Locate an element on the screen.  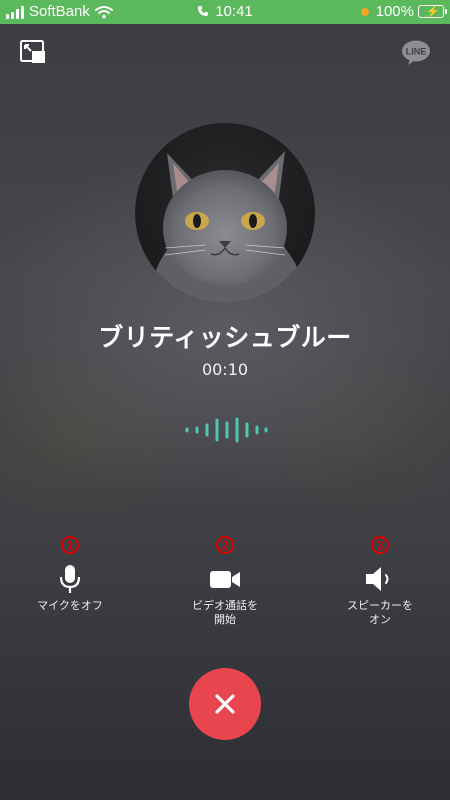
svg-text: LINE is located at coordinates (416, 52).